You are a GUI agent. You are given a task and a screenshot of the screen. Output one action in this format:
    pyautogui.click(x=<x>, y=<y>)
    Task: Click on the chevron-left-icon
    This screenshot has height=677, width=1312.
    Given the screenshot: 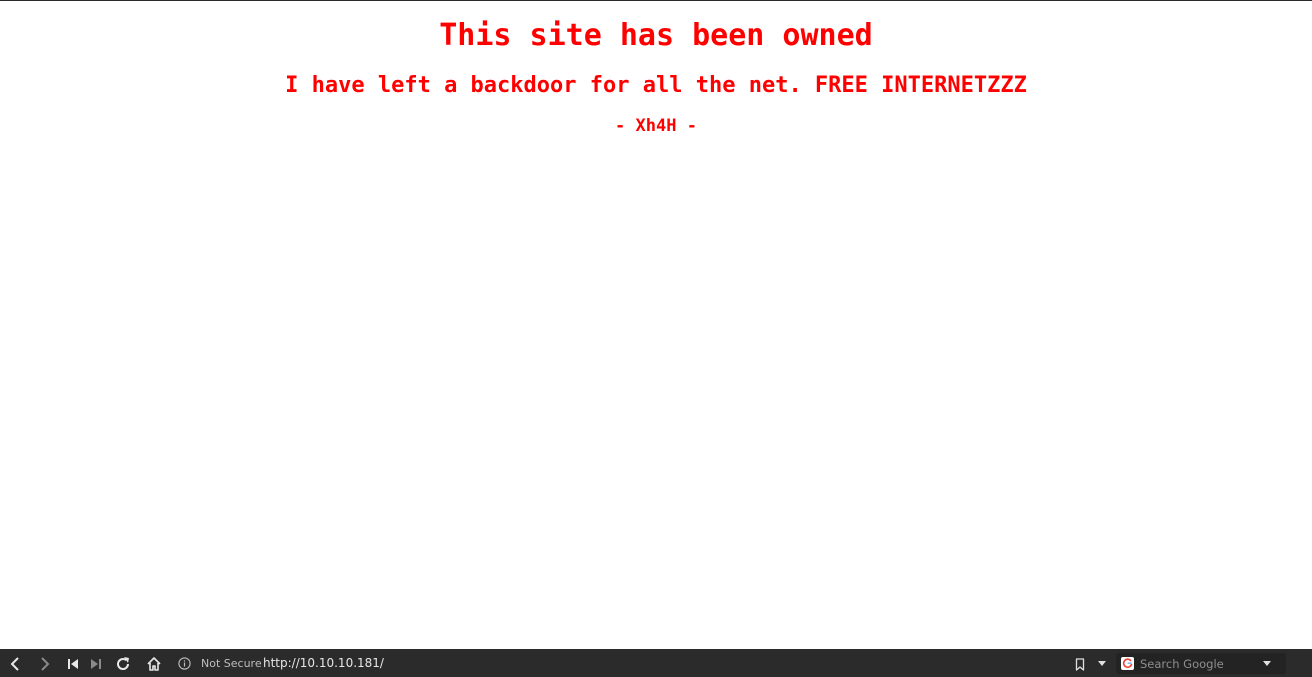 What is the action you would take?
    pyautogui.click(x=14, y=664)
    